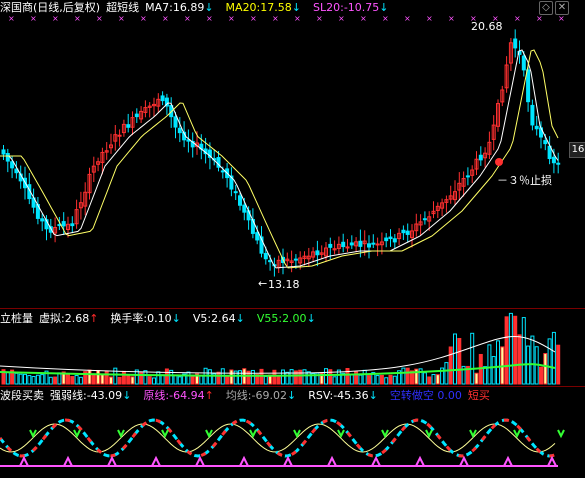 Image resolution: width=585 pixels, height=478 pixels. I want to click on strength-down-arrow-icon: ↓, so click(127, 395).